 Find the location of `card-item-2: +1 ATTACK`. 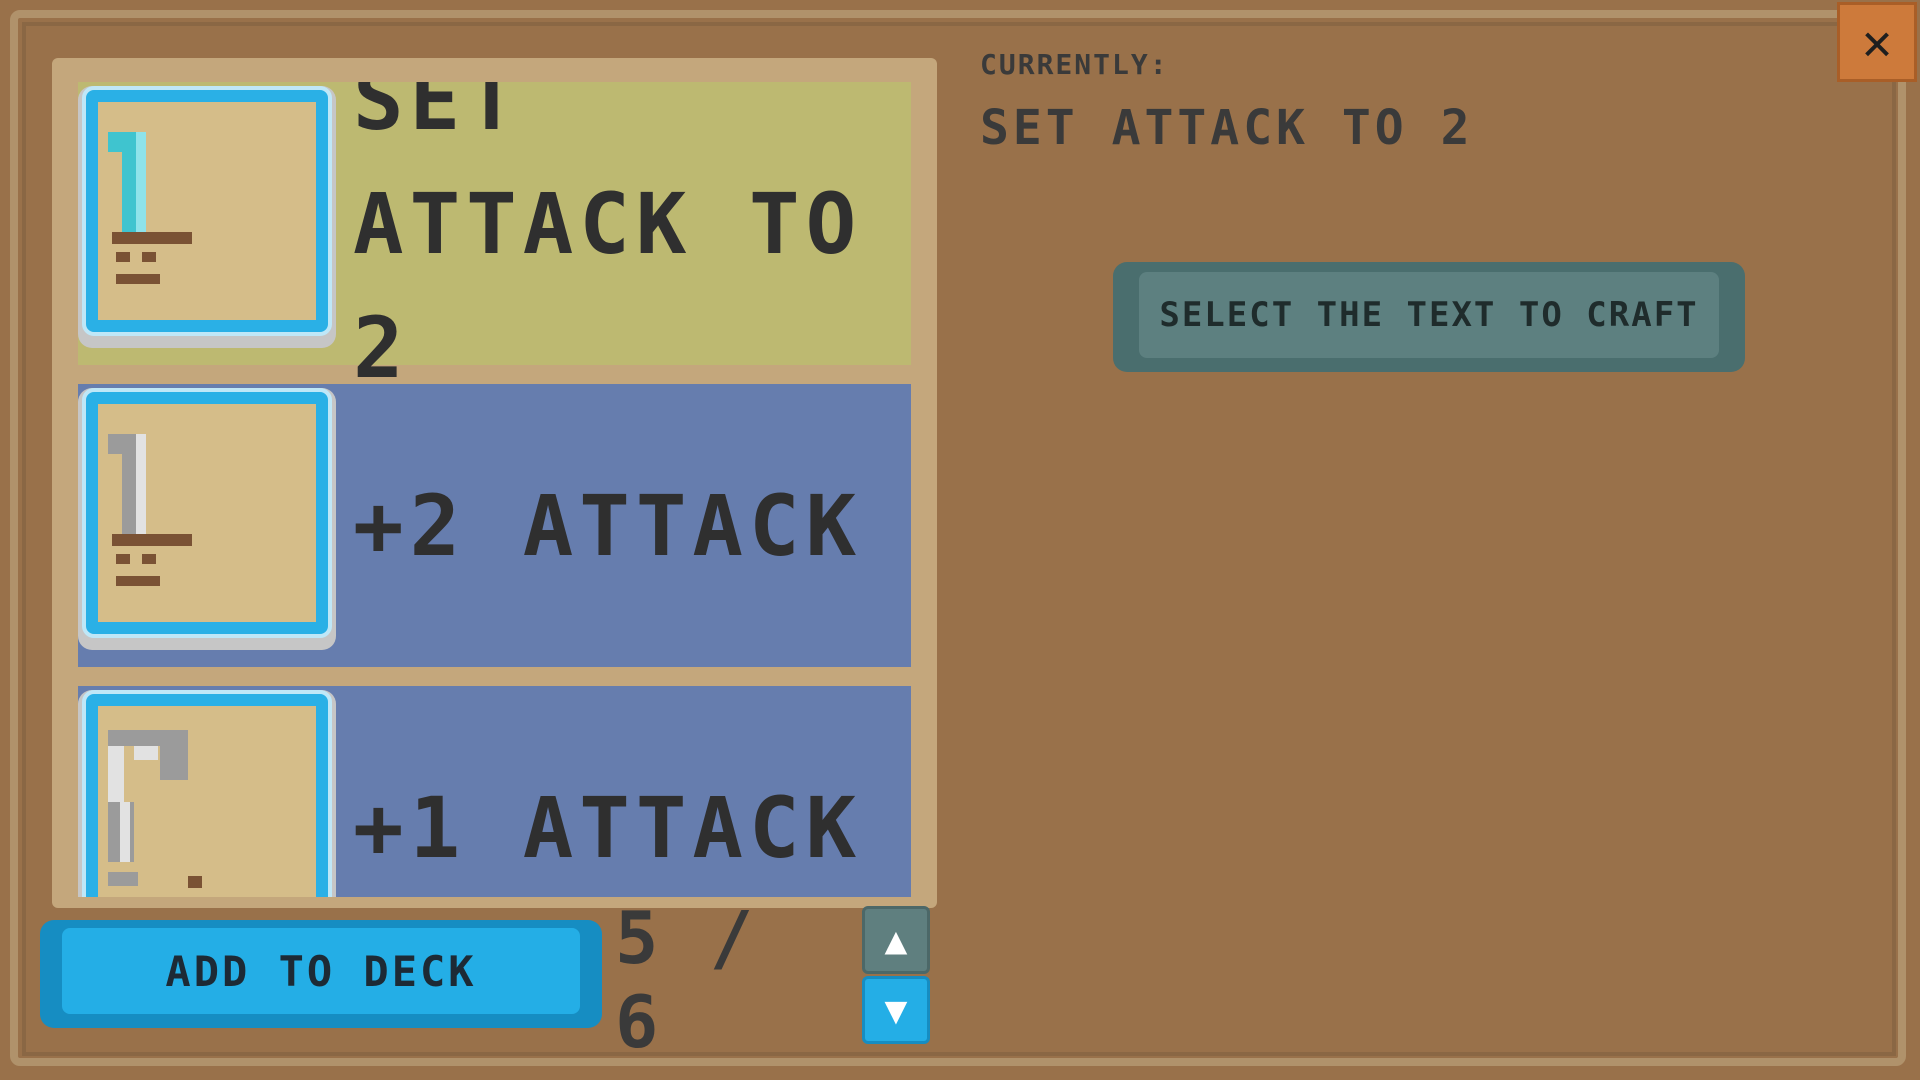

card-item-2: +1 ATTACK is located at coordinates (494, 791).